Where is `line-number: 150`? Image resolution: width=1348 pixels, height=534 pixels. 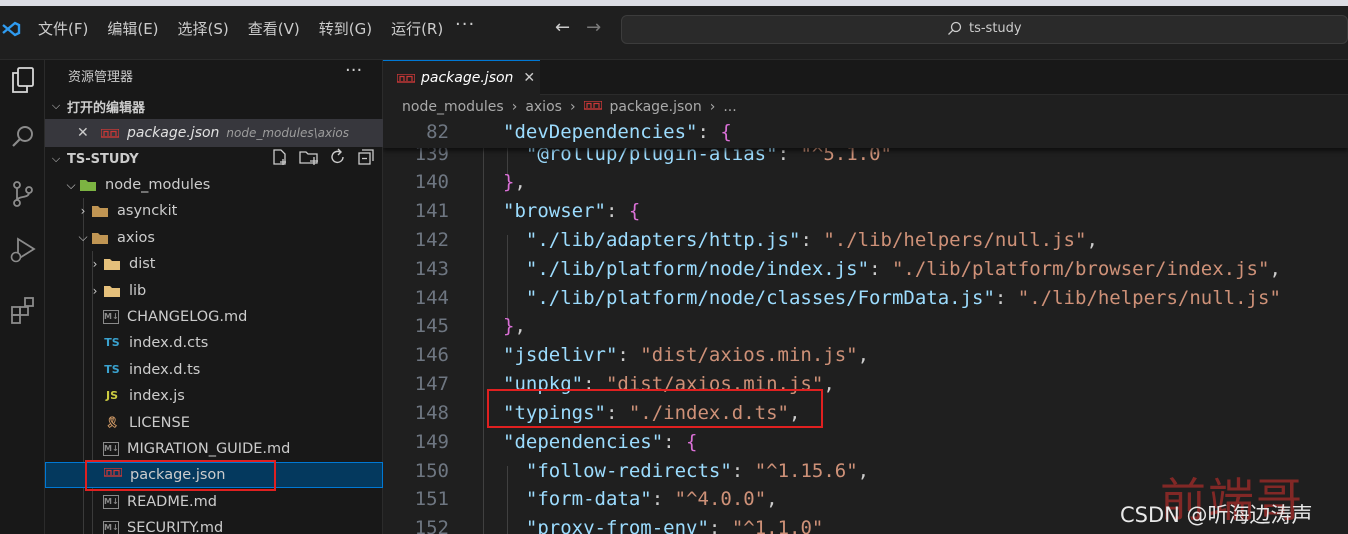
line-number: 150 is located at coordinates (431, 470).